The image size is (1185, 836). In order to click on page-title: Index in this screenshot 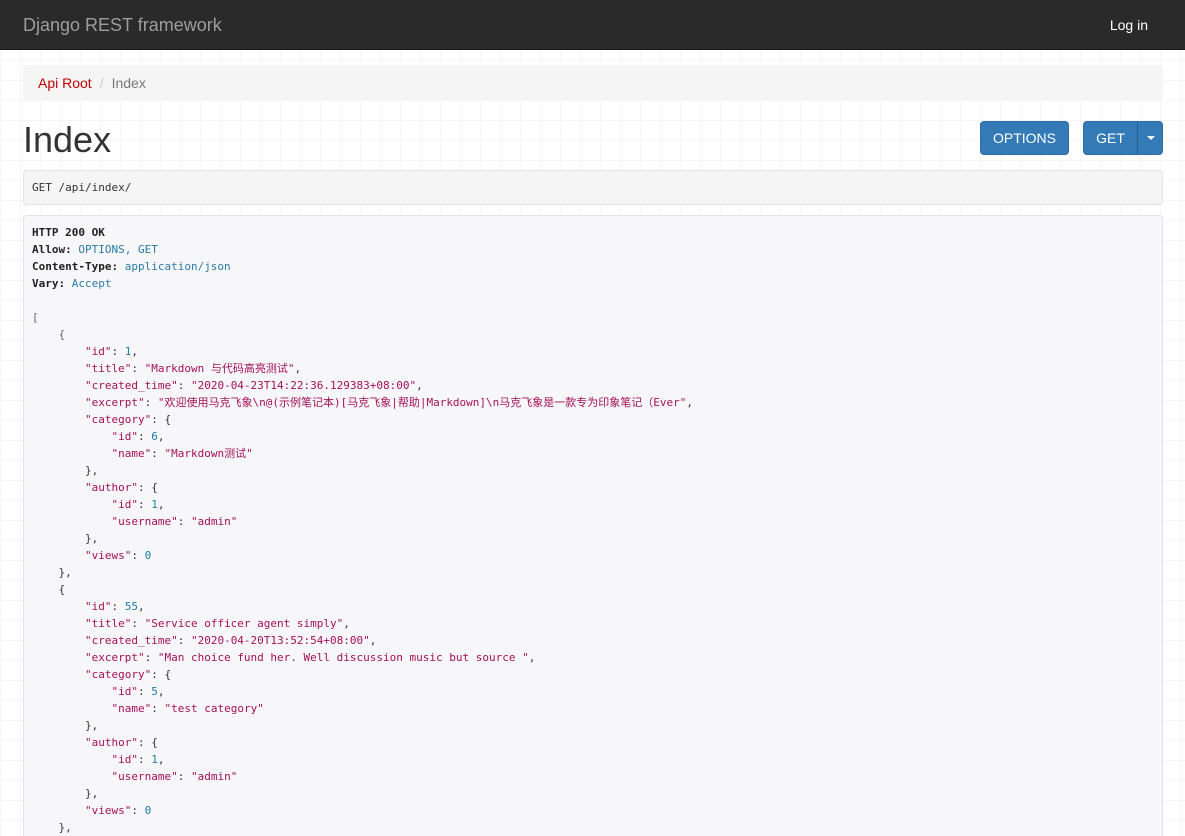, I will do `click(67, 139)`.